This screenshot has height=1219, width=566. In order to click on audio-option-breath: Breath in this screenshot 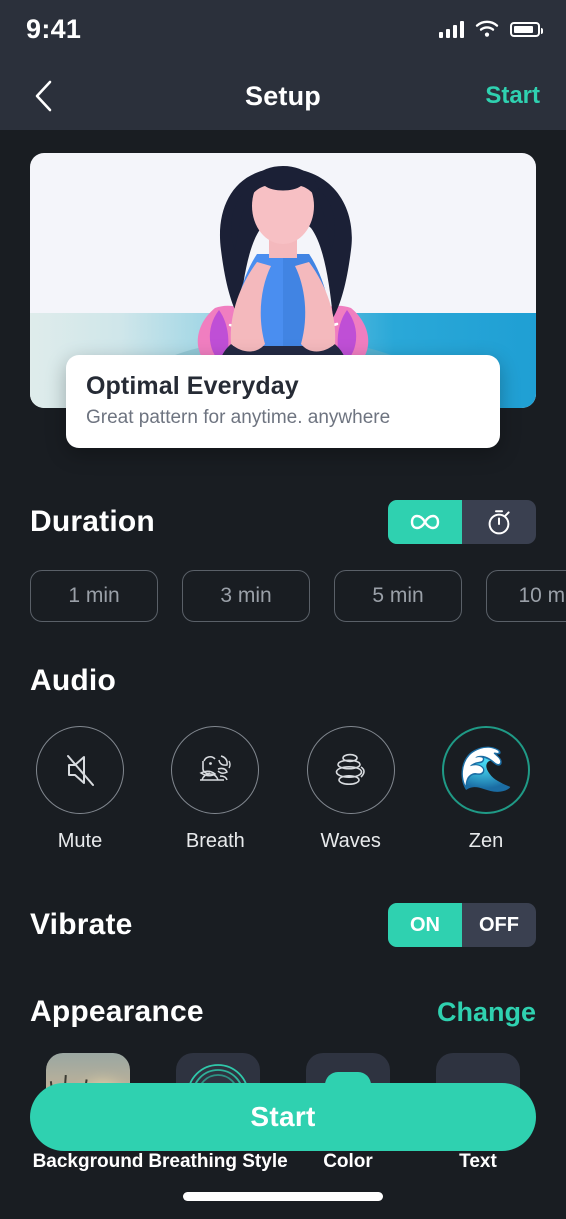, I will do `click(215, 789)`.